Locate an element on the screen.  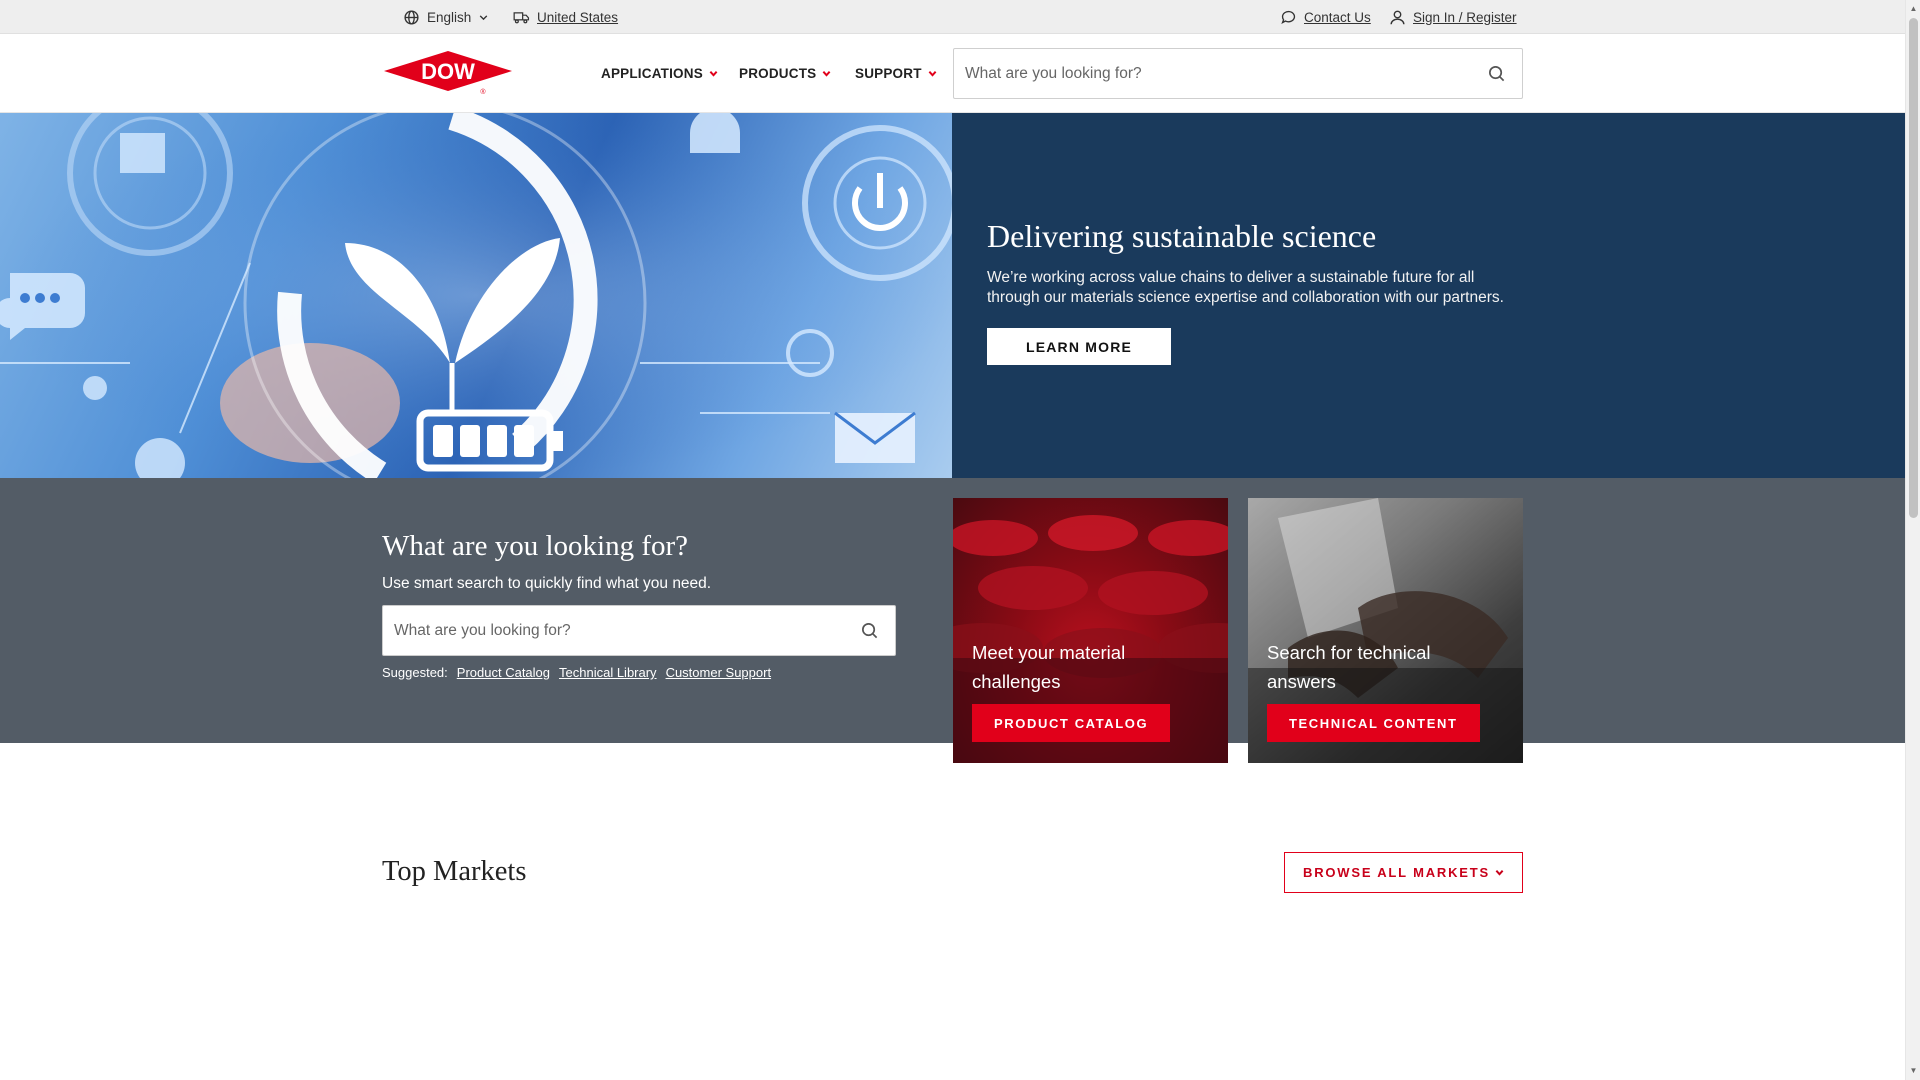
nav-support: SUPPORT is located at coordinates (896, 73).